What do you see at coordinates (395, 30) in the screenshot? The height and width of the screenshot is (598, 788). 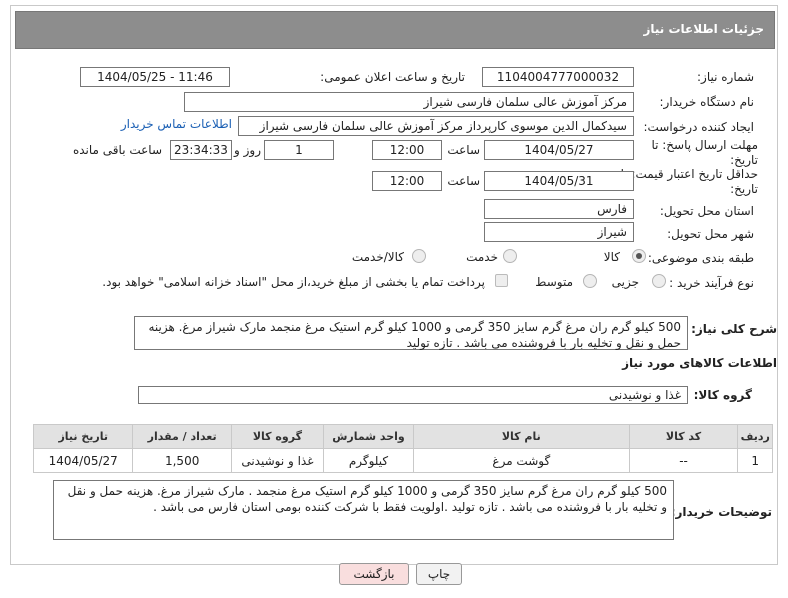 I see `panel-header: جزئیات اطلاعات نیاز` at bounding box center [395, 30].